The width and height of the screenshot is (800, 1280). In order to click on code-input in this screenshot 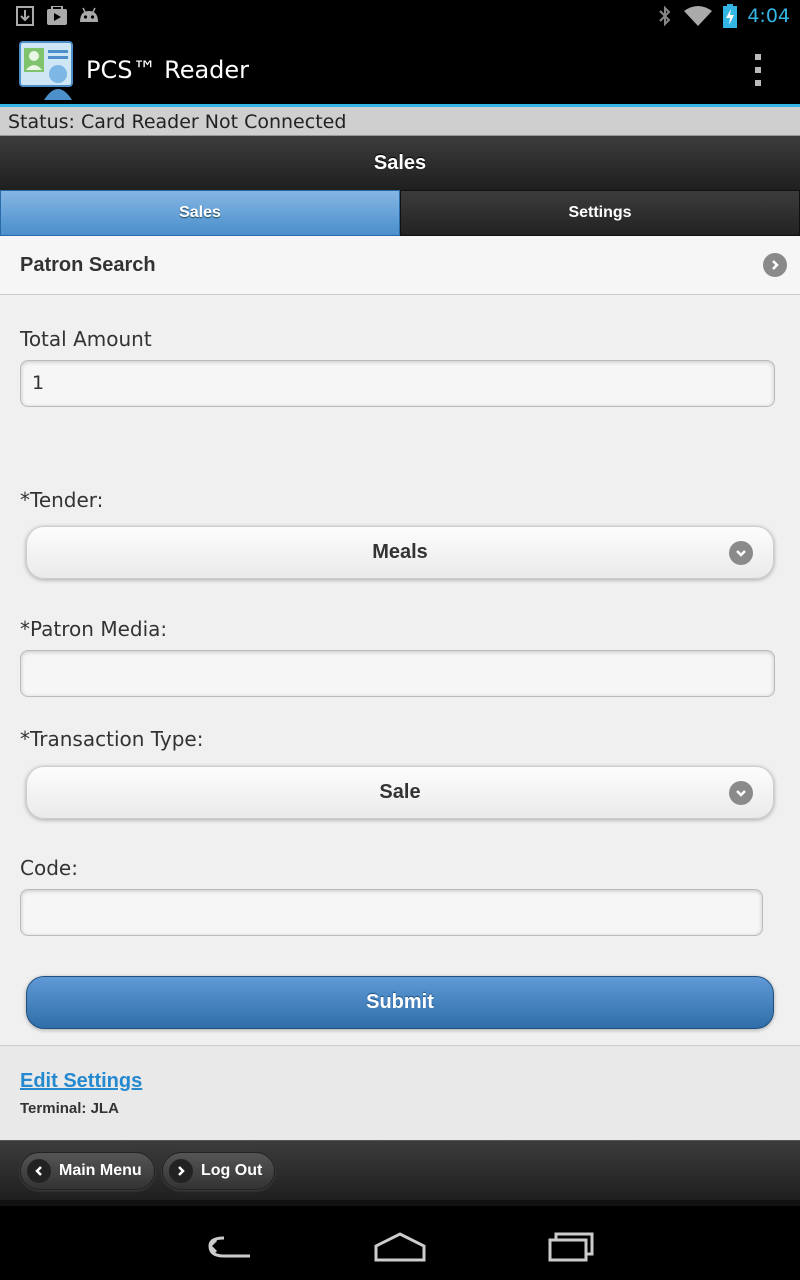, I will do `click(391, 912)`.